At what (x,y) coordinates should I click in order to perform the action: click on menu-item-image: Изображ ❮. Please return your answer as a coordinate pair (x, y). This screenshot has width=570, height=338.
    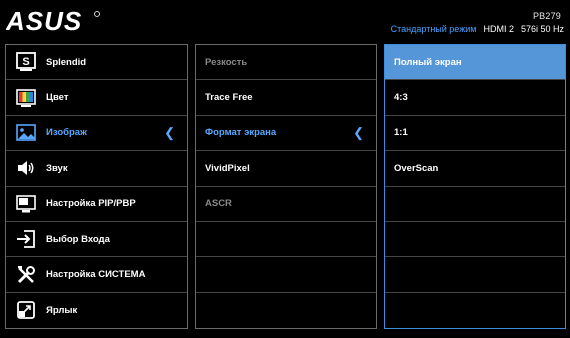
    Looking at the image, I should click on (96, 134).